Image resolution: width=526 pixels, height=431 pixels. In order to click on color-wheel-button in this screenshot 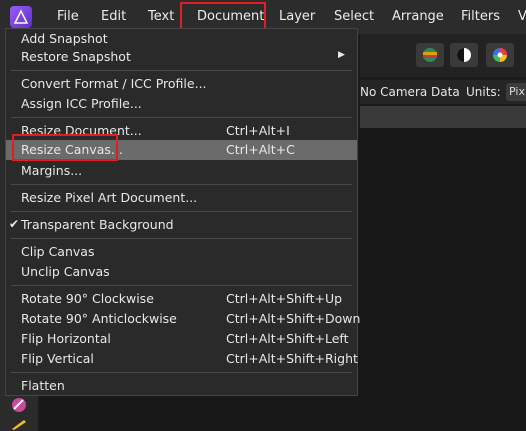, I will do `click(430, 55)`.